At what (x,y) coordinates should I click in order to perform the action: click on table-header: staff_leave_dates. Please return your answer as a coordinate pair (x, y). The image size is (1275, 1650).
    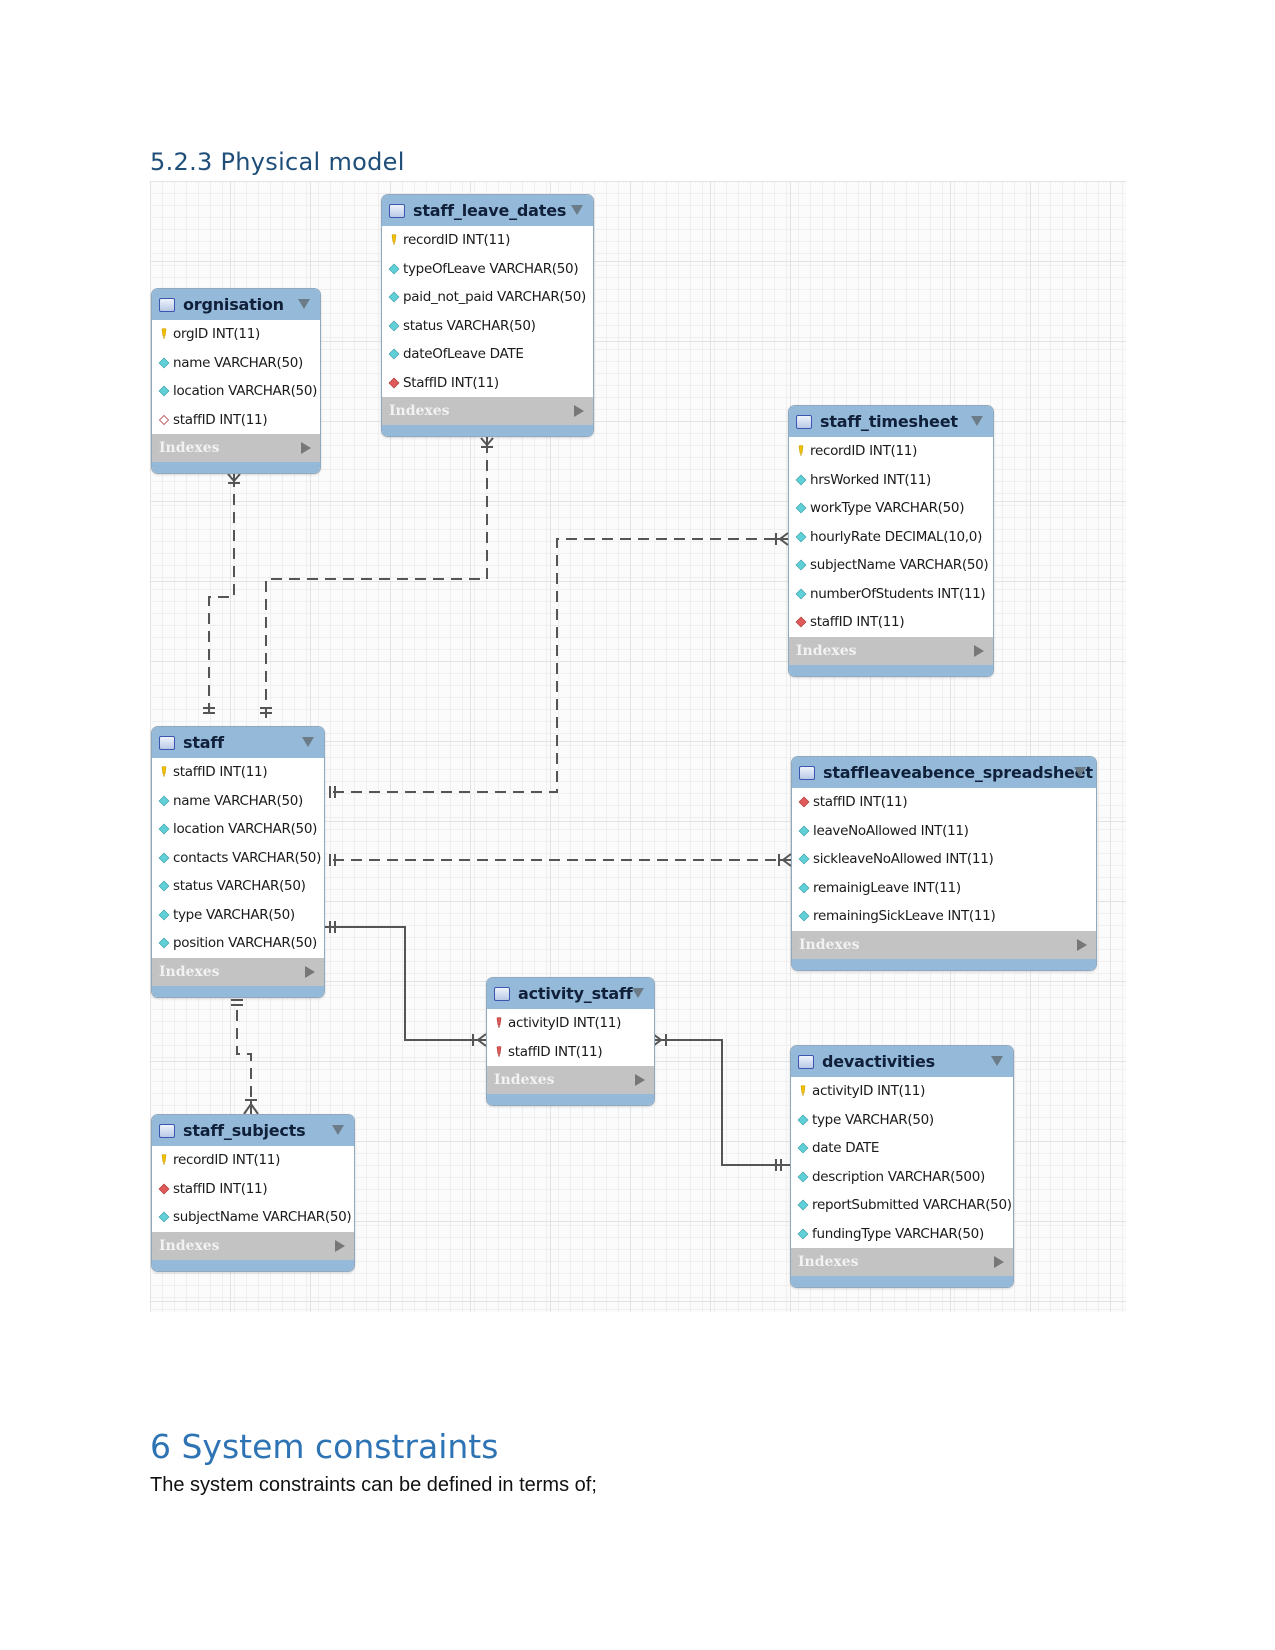
    Looking at the image, I should click on (487, 210).